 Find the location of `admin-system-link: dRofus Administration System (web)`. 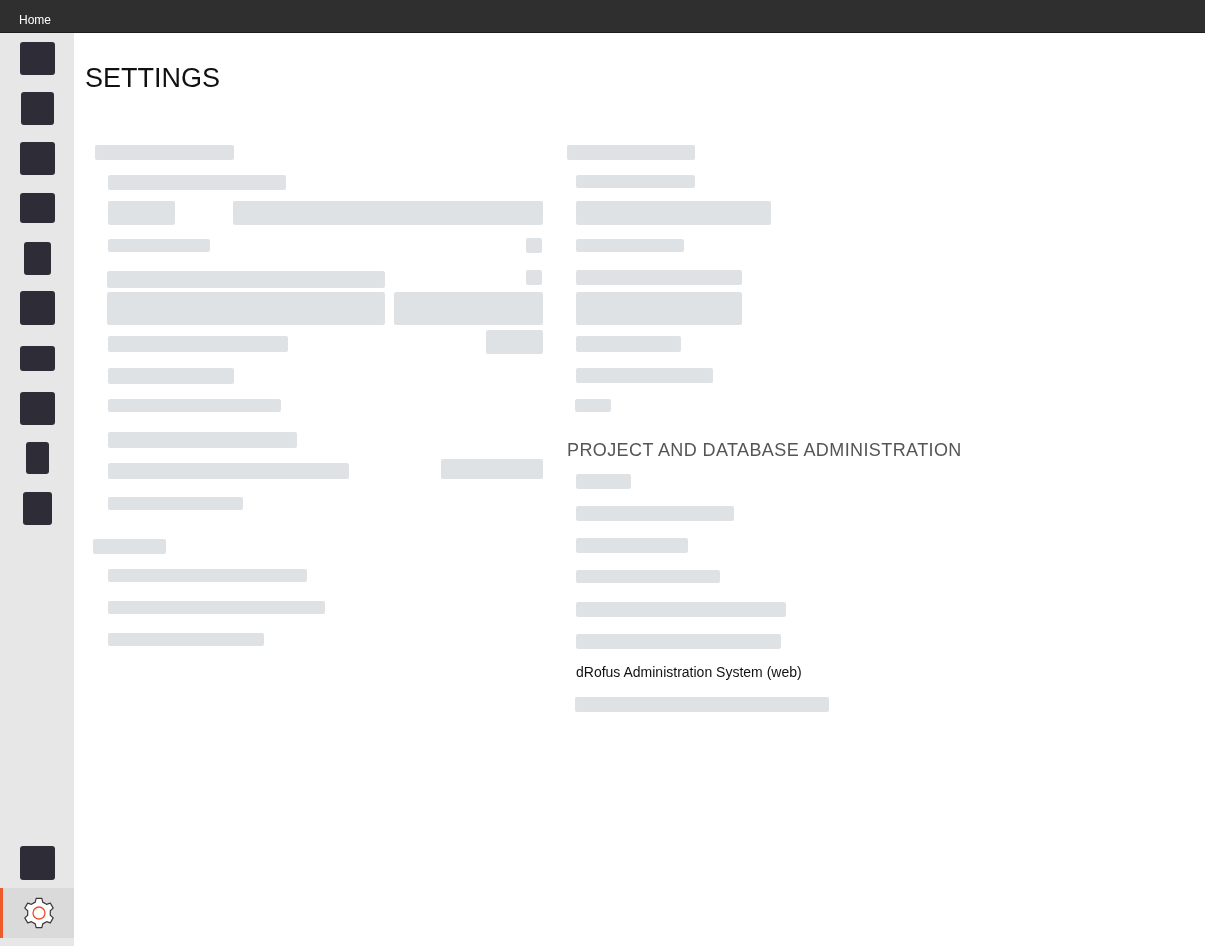

admin-system-link: dRofus Administration System (web) is located at coordinates (689, 672).